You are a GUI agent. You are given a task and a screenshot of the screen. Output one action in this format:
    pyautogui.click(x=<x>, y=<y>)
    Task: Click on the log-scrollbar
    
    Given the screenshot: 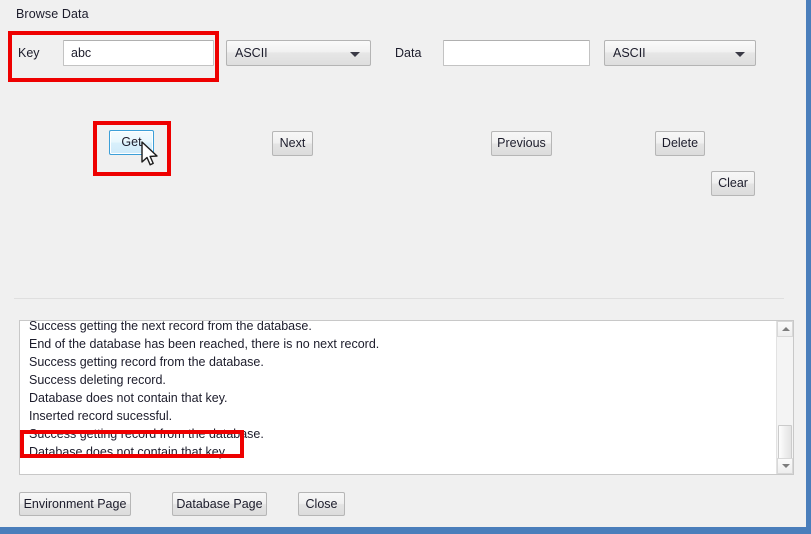 What is the action you would take?
    pyautogui.click(x=784, y=397)
    